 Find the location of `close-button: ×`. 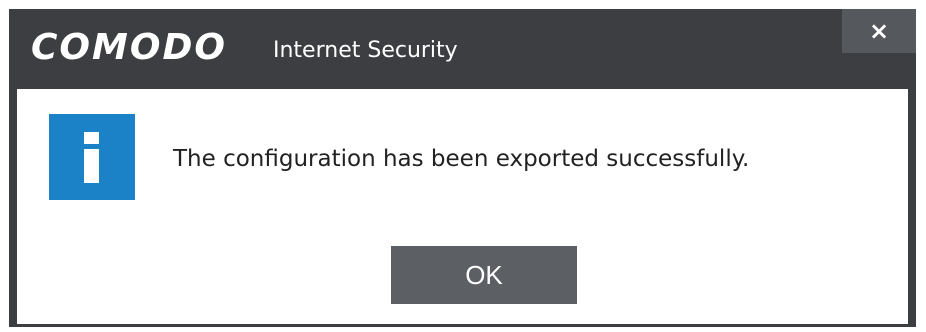

close-button: × is located at coordinates (879, 31).